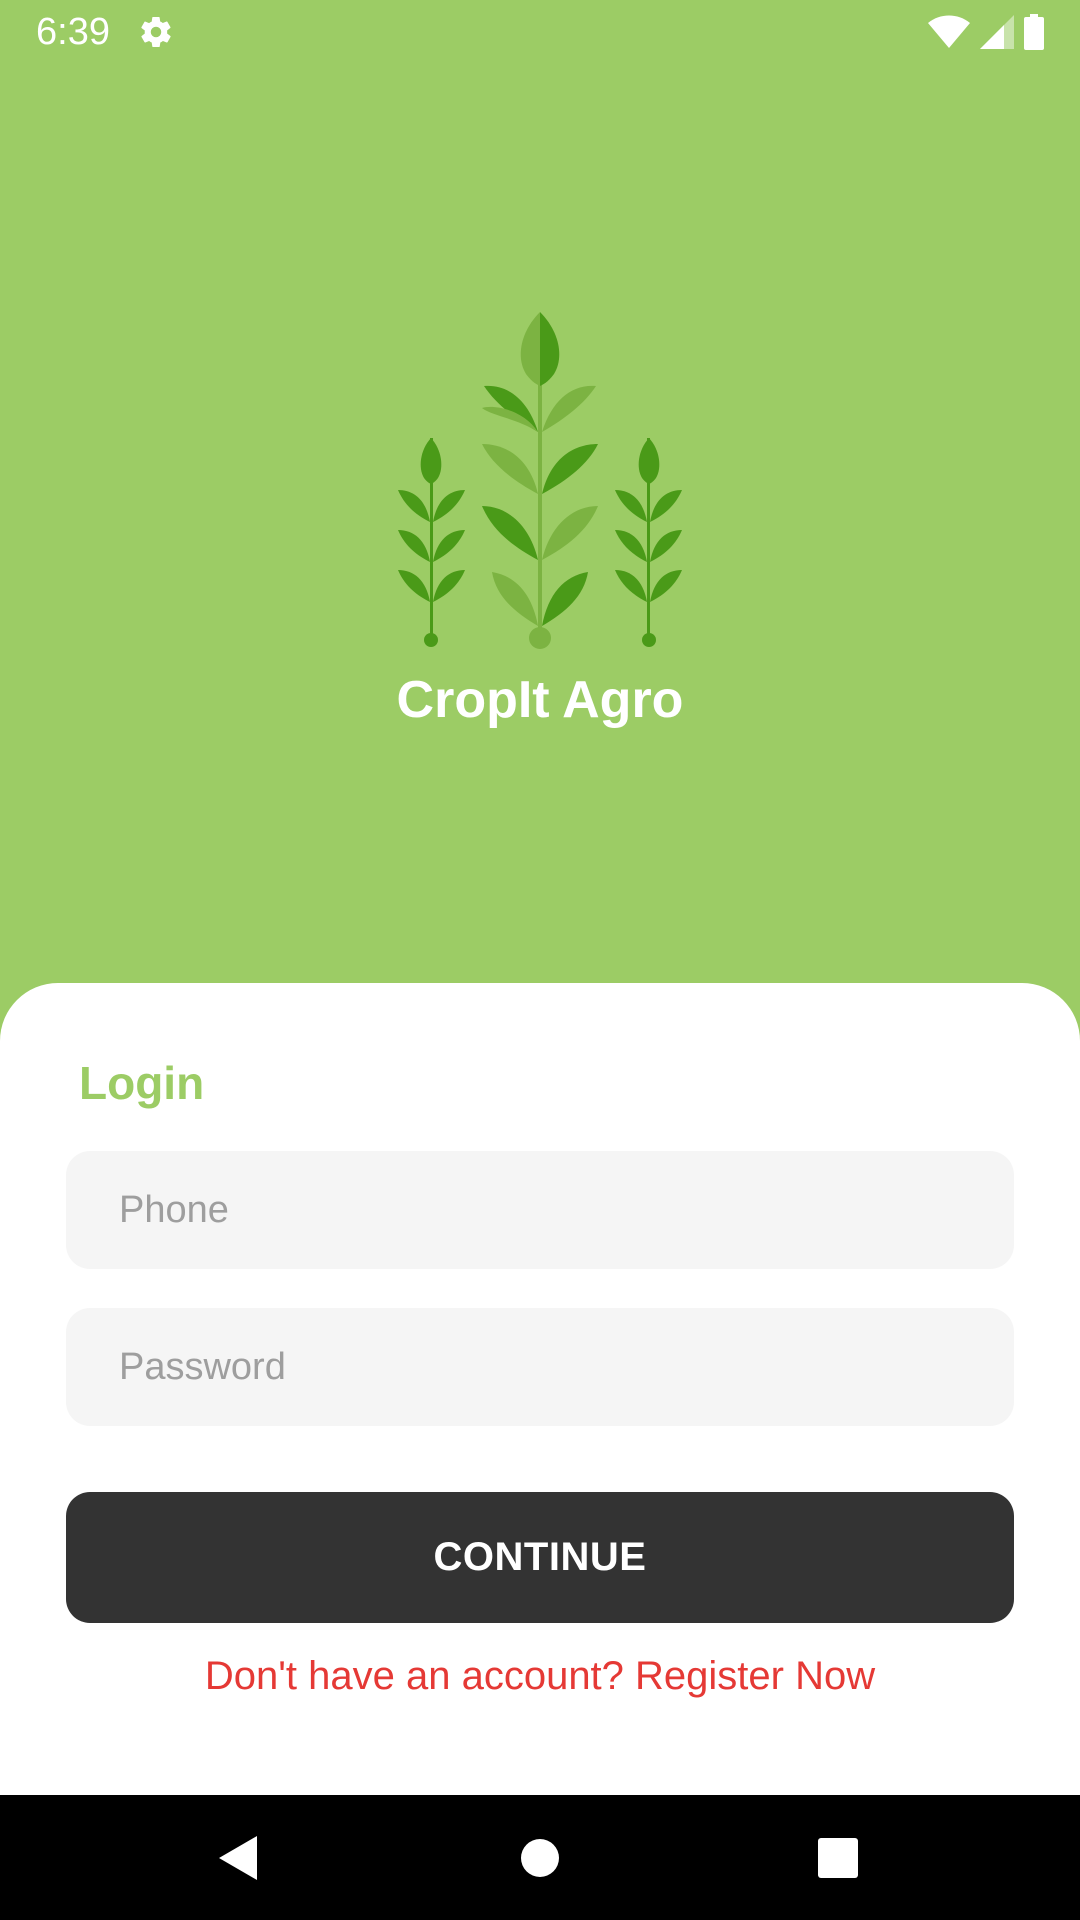 The height and width of the screenshot is (1920, 1080). Describe the element at coordinates (73, 32) in the screenshot. I see `status-time: 6:39` at that location.